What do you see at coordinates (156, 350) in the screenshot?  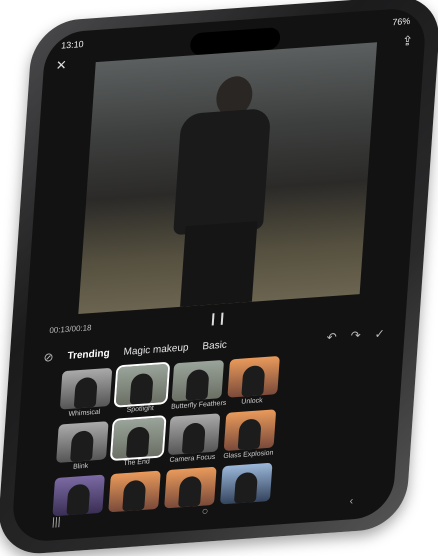 I see `tab-magic-makeup: Magic makeup` at bounding box center [156, 350].